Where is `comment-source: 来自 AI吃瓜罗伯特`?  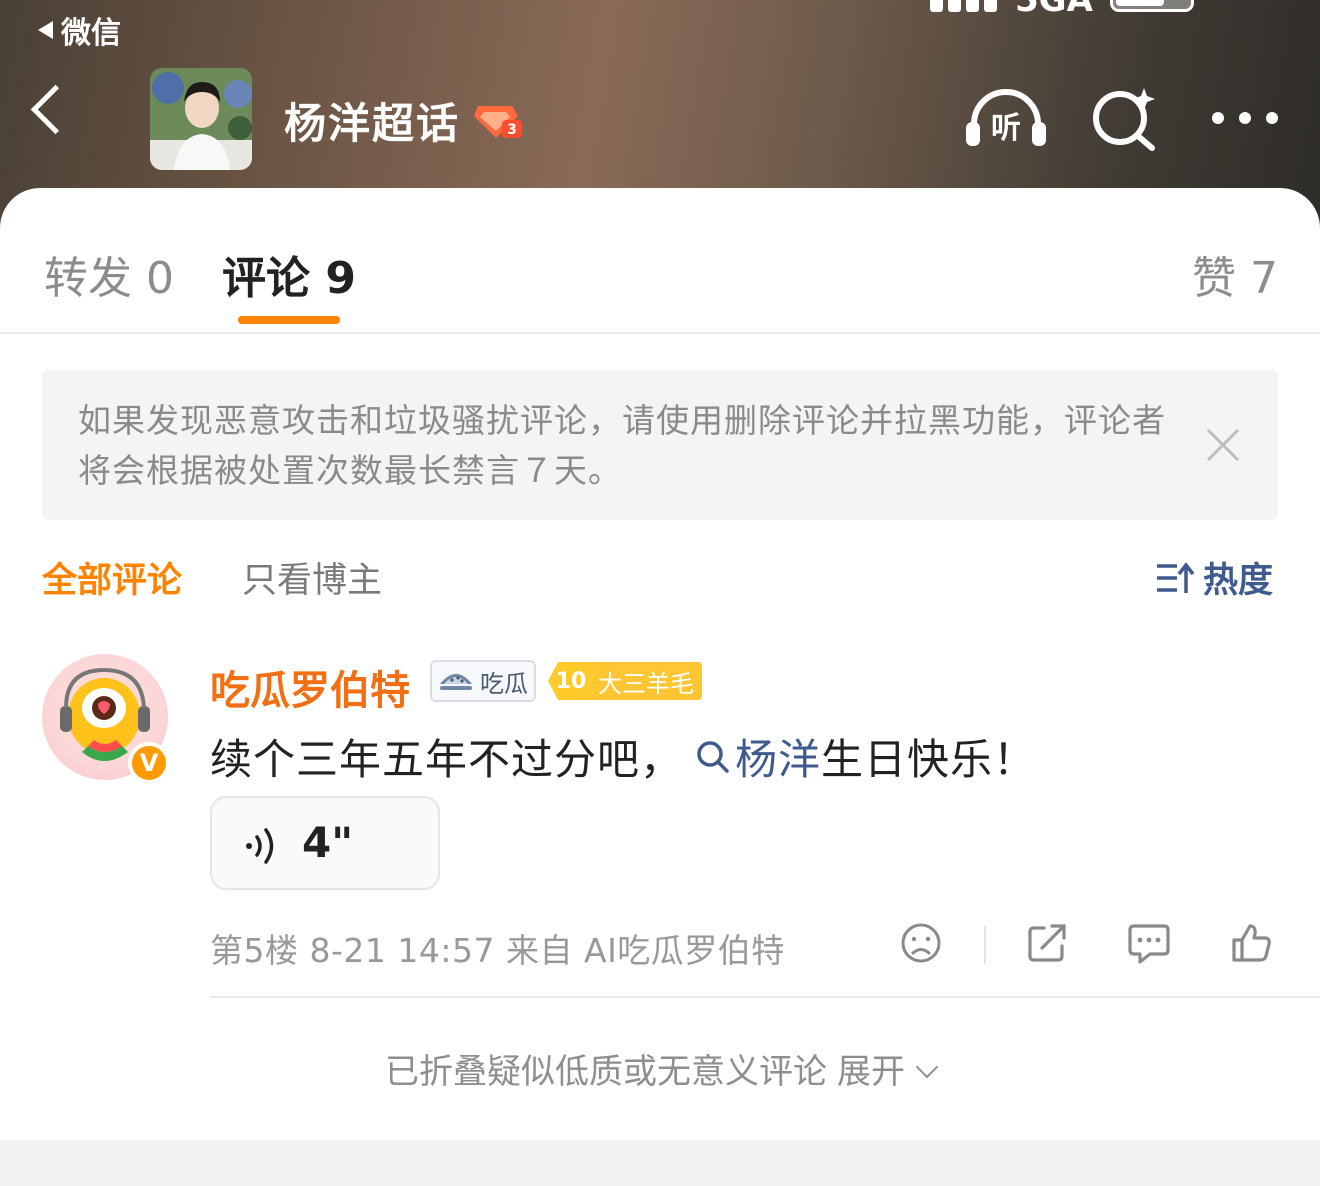
comment-source: 来自 AI吃瓜罗伯特 is located at coordinates (645, 950).